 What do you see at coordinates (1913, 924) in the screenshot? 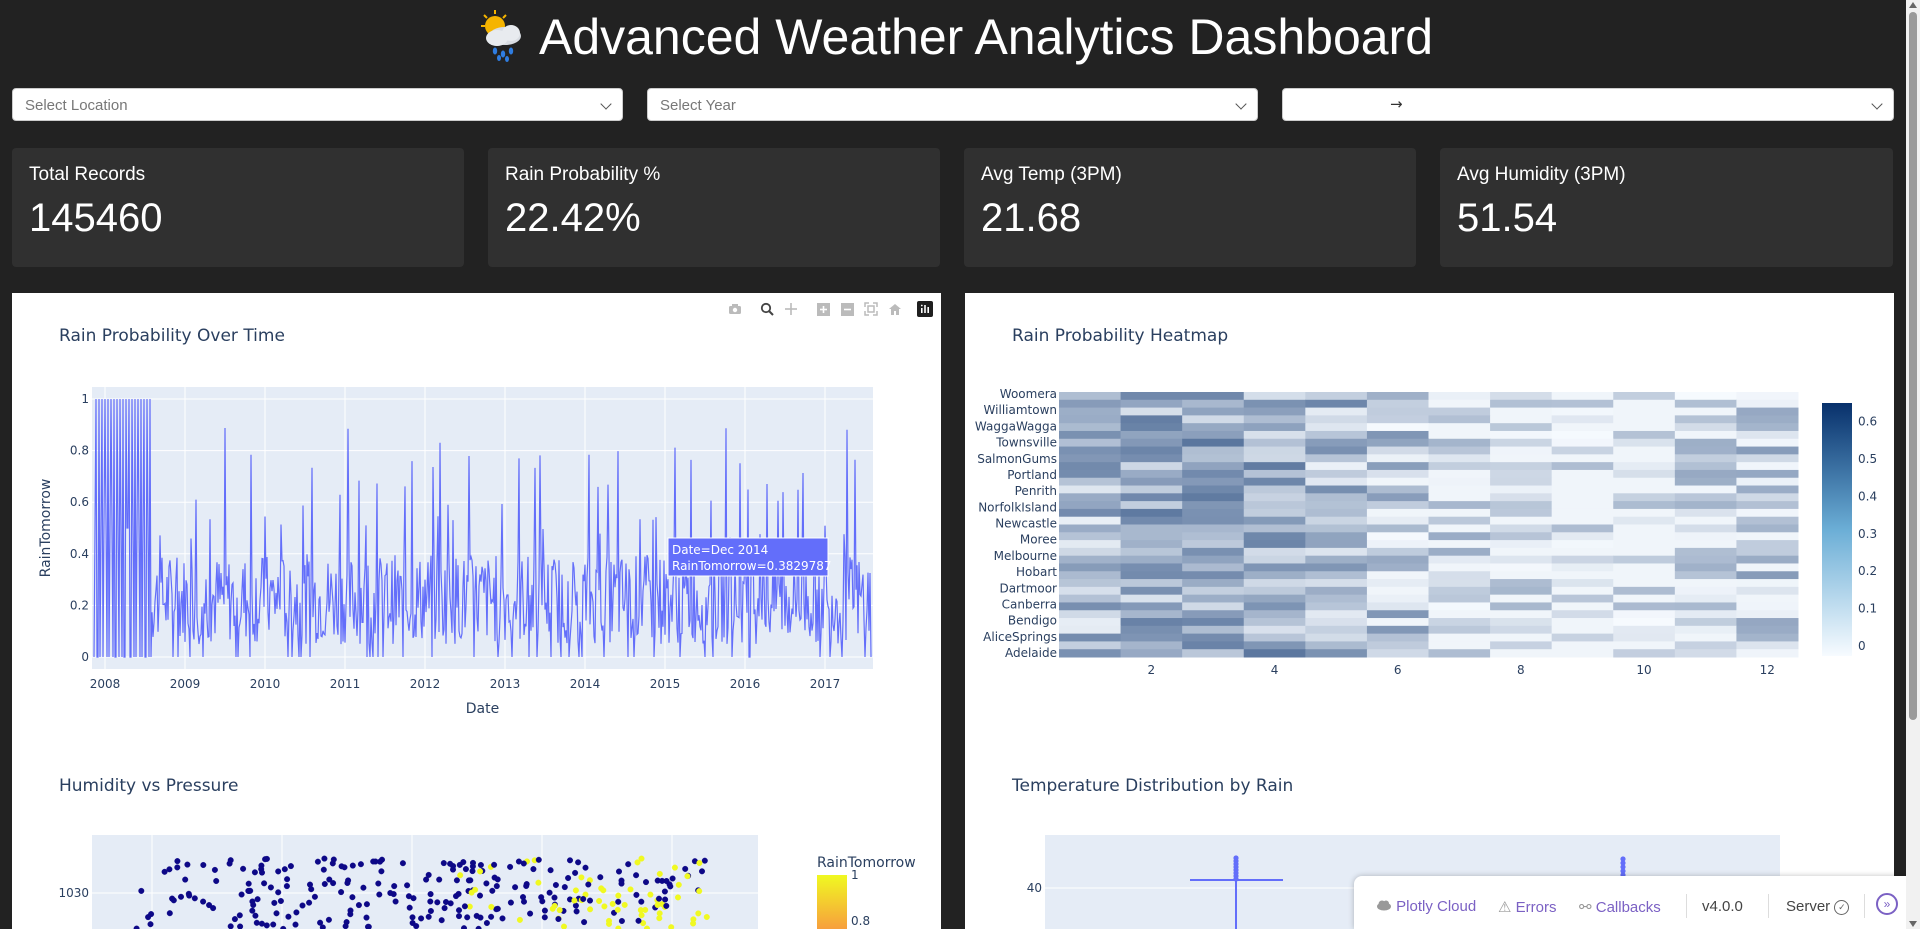
I see `scroll-down-icon` at bounding box center [1913, 924].